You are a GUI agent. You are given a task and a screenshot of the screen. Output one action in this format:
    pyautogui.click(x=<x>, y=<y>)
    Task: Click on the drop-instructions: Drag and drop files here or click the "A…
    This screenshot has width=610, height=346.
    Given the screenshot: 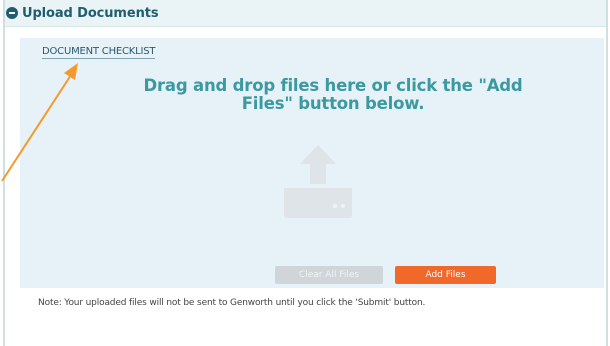 What is the action you would take?
    pyautogui.click(x=333, y=94)
    